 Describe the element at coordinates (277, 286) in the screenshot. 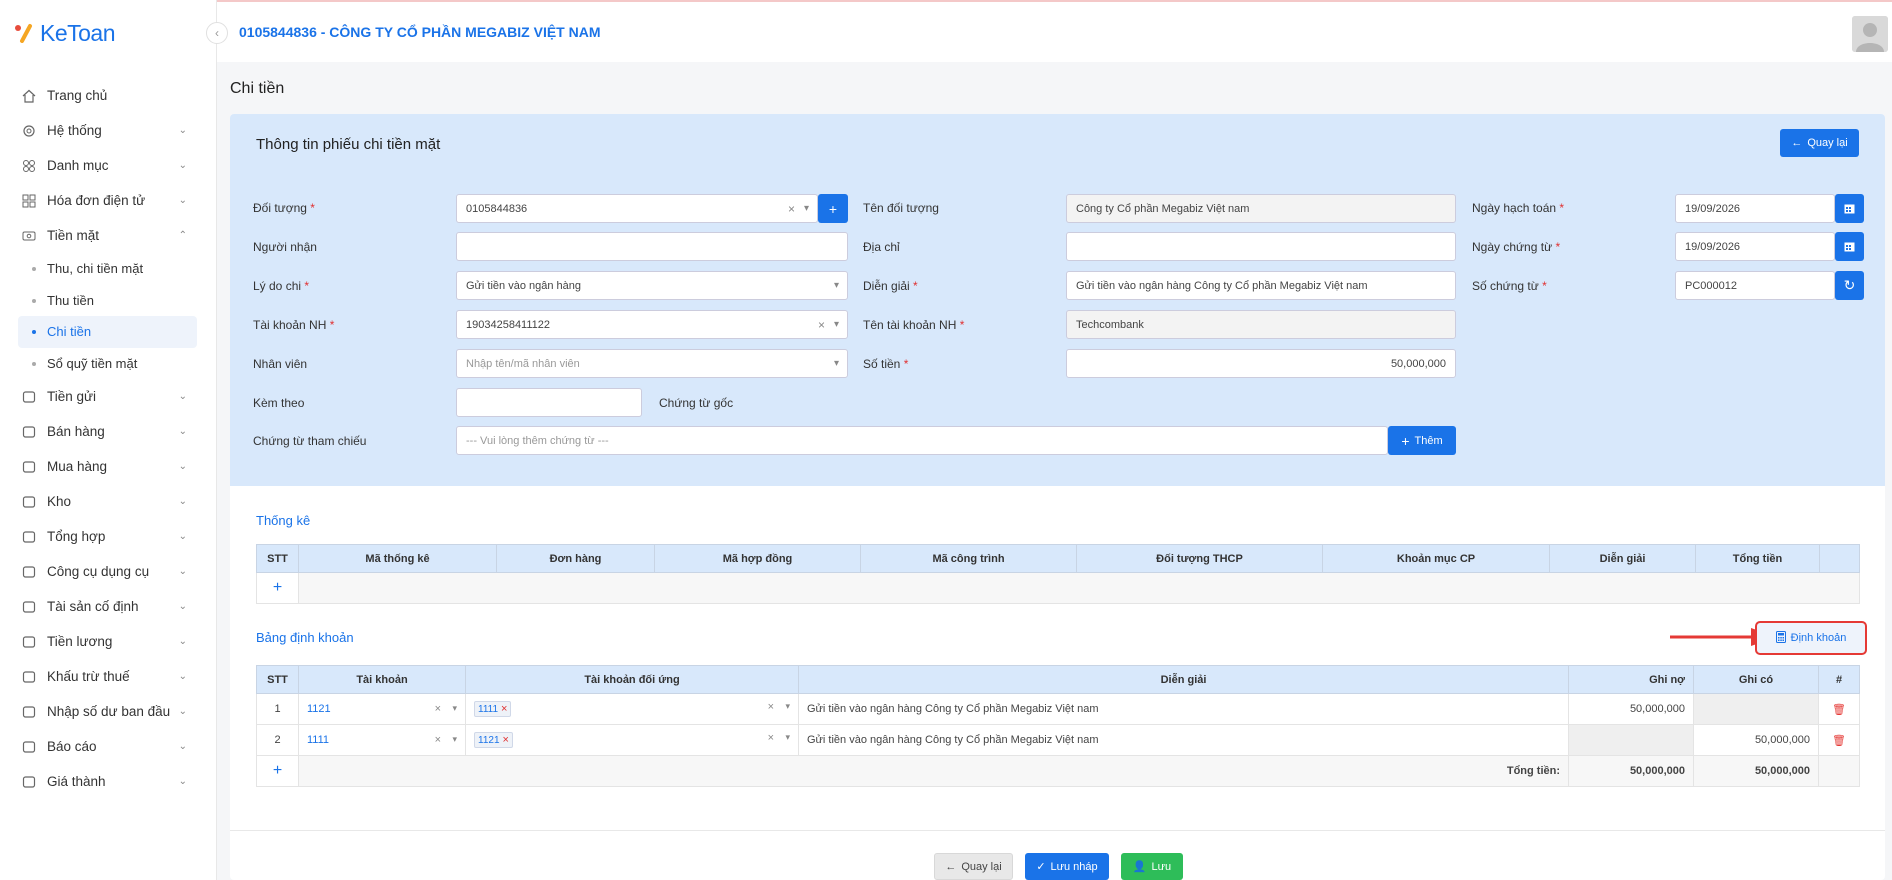

I see `label-text: Lý do chi` at that location.